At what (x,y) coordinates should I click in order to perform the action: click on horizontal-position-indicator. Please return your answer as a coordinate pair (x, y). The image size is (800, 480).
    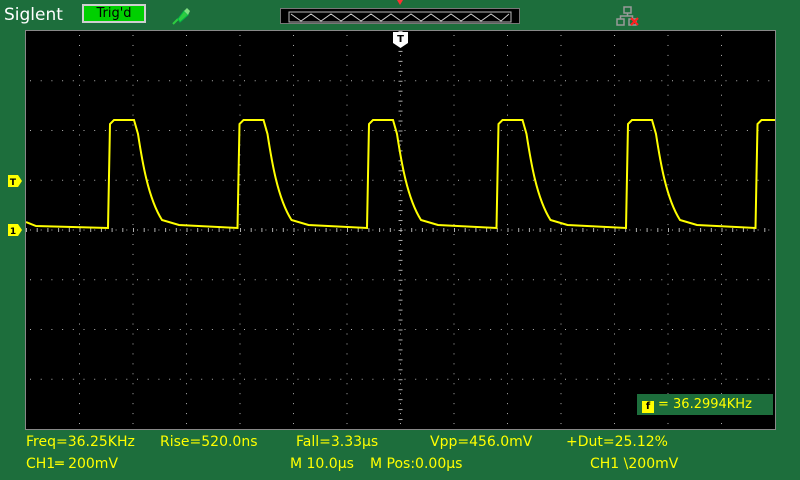
    Looking at the image, I should click on (400, 16).